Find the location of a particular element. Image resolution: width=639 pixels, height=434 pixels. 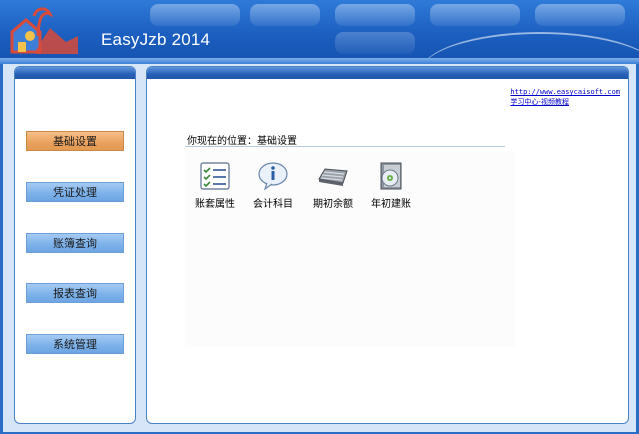

opening-balance-button: 期初余额 is located at coordinates (333, 185).